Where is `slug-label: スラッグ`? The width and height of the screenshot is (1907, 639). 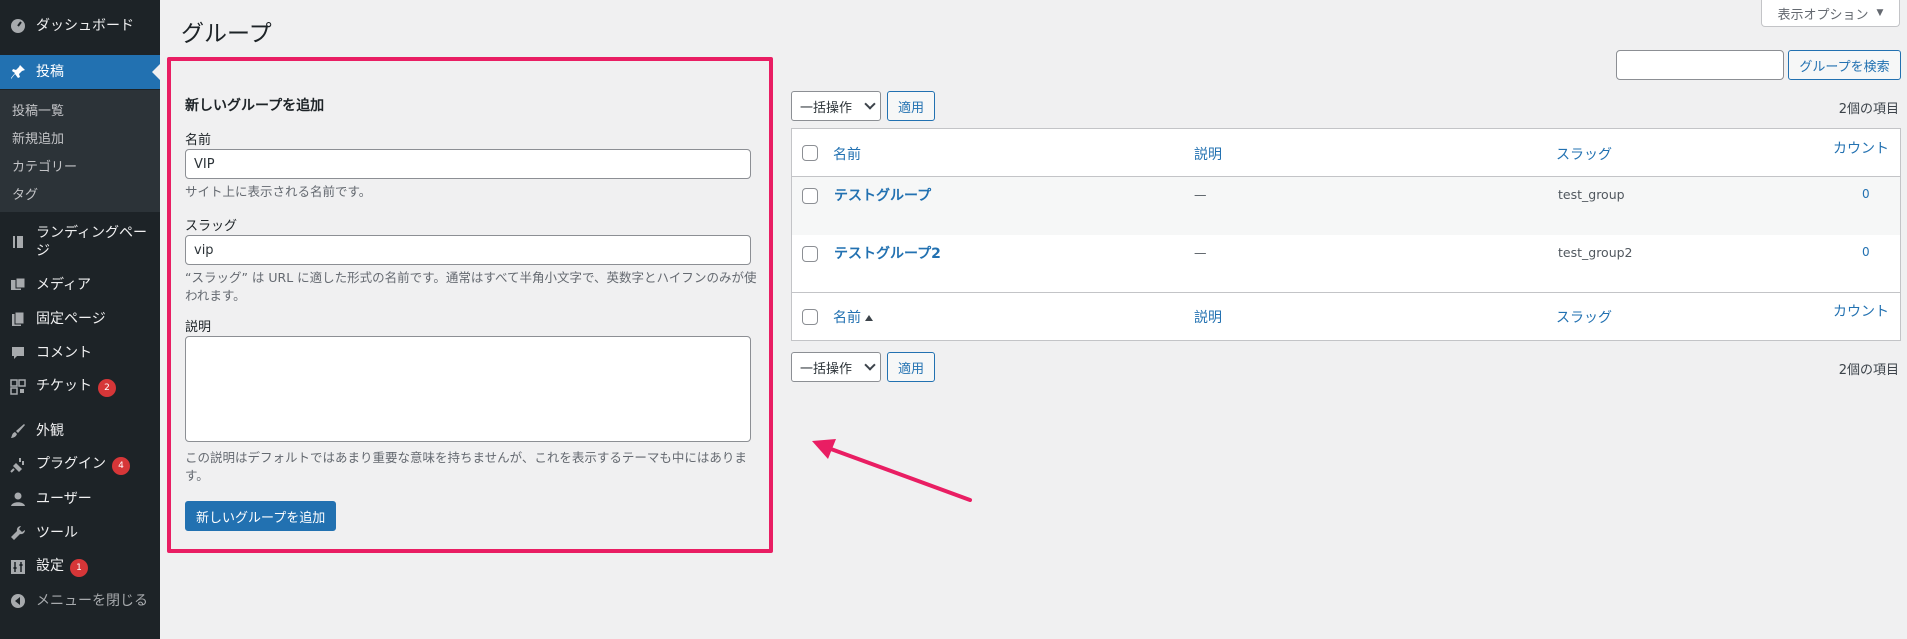
slug-label: スラッグ is located at coordinates (211, 226).